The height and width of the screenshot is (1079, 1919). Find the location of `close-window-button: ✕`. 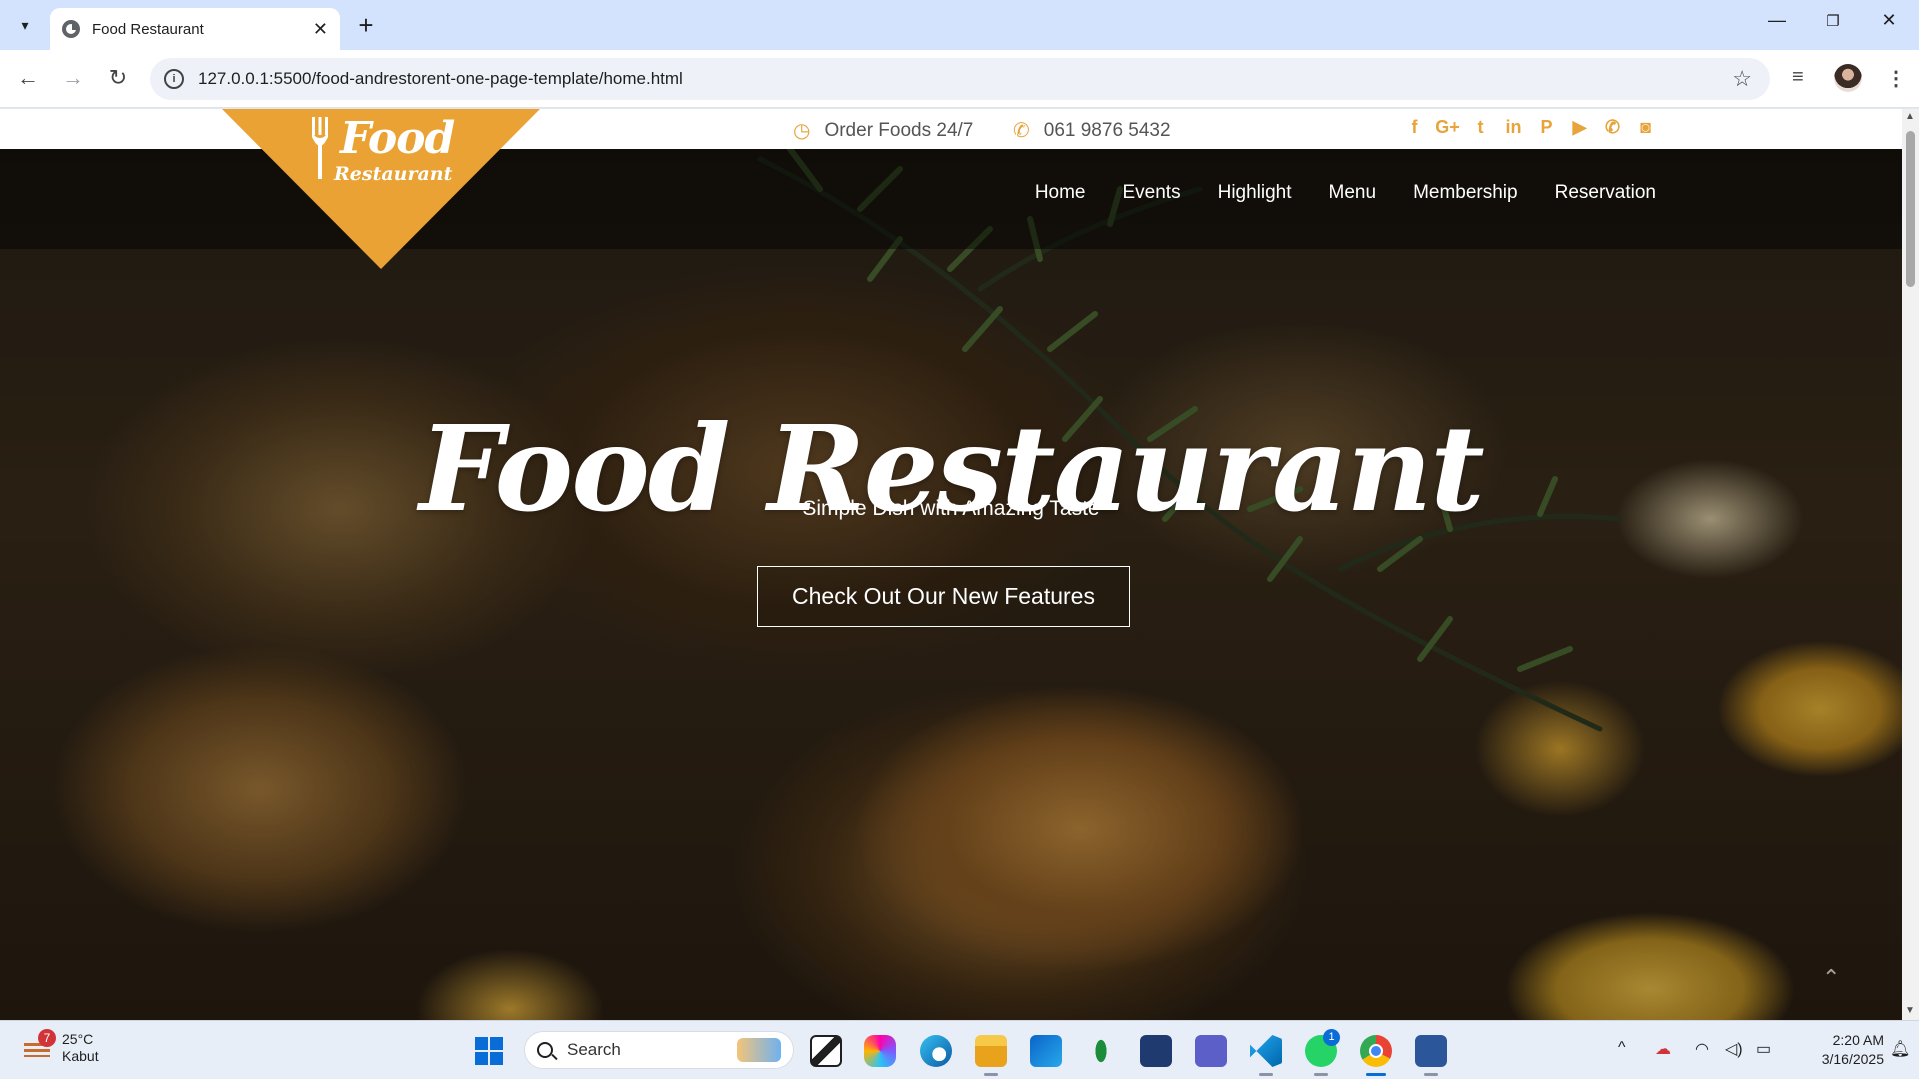

close-window-button: ✕ is located at coordinates (1889, 20).